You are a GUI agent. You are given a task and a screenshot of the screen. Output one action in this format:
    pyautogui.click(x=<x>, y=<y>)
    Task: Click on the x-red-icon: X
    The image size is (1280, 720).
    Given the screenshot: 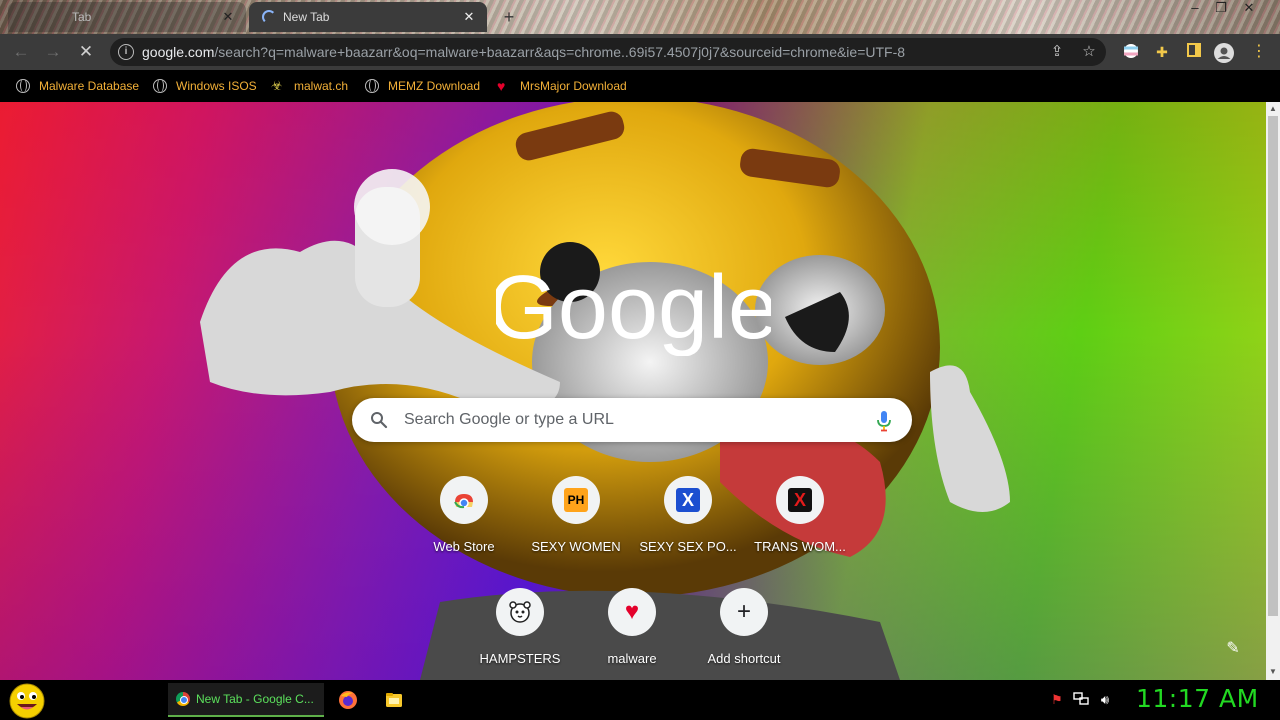 What is the action you would take?
    pyautogui.click(x=800, y=500)
    